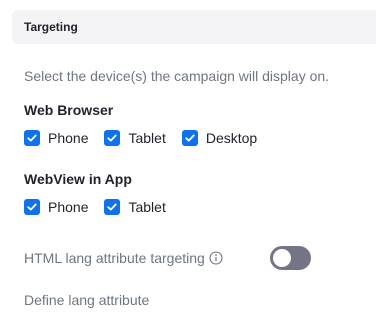 The width and height of the screenshot is (376, 334). What do you see at coordinates (282, 258) in the screenshot?
I see `toggle-knob` at bounding box center [282, 258].